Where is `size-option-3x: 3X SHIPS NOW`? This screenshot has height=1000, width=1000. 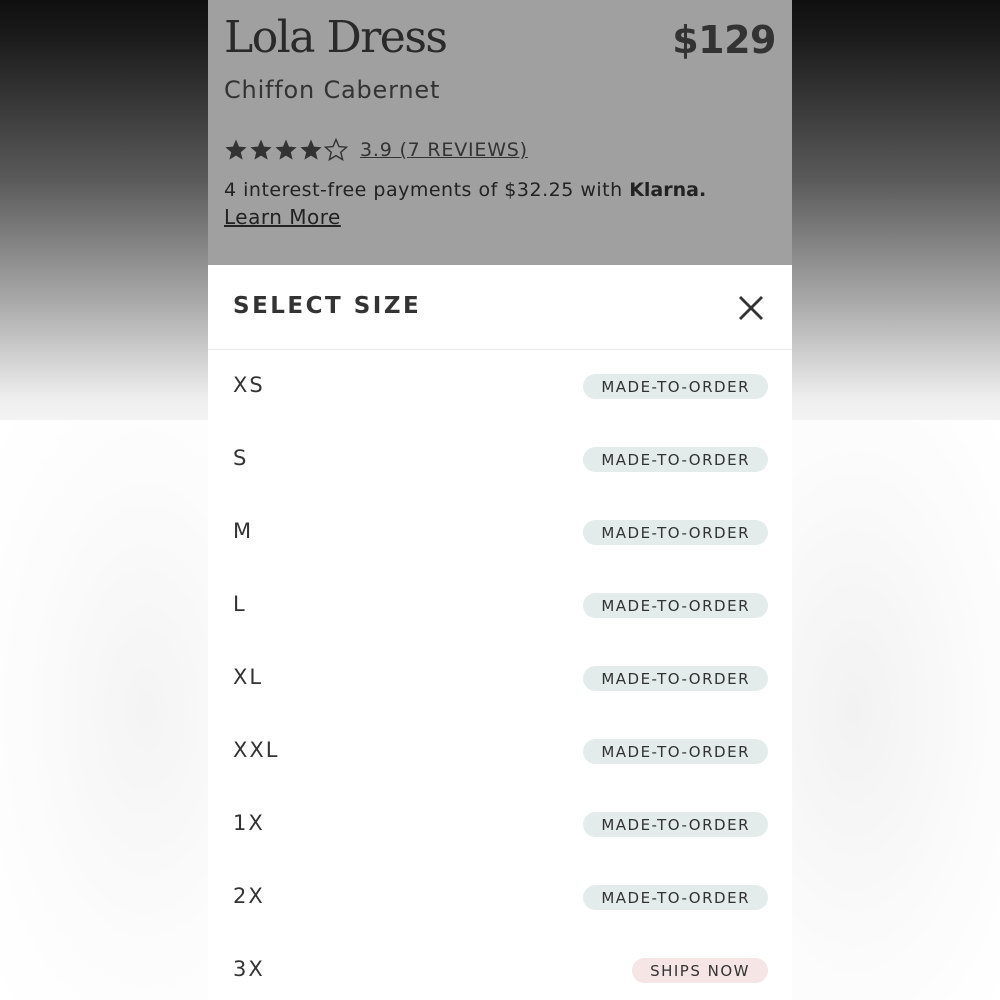 size-option-3x: 3X SHIPS NOW is located at coordinates (500, 967).